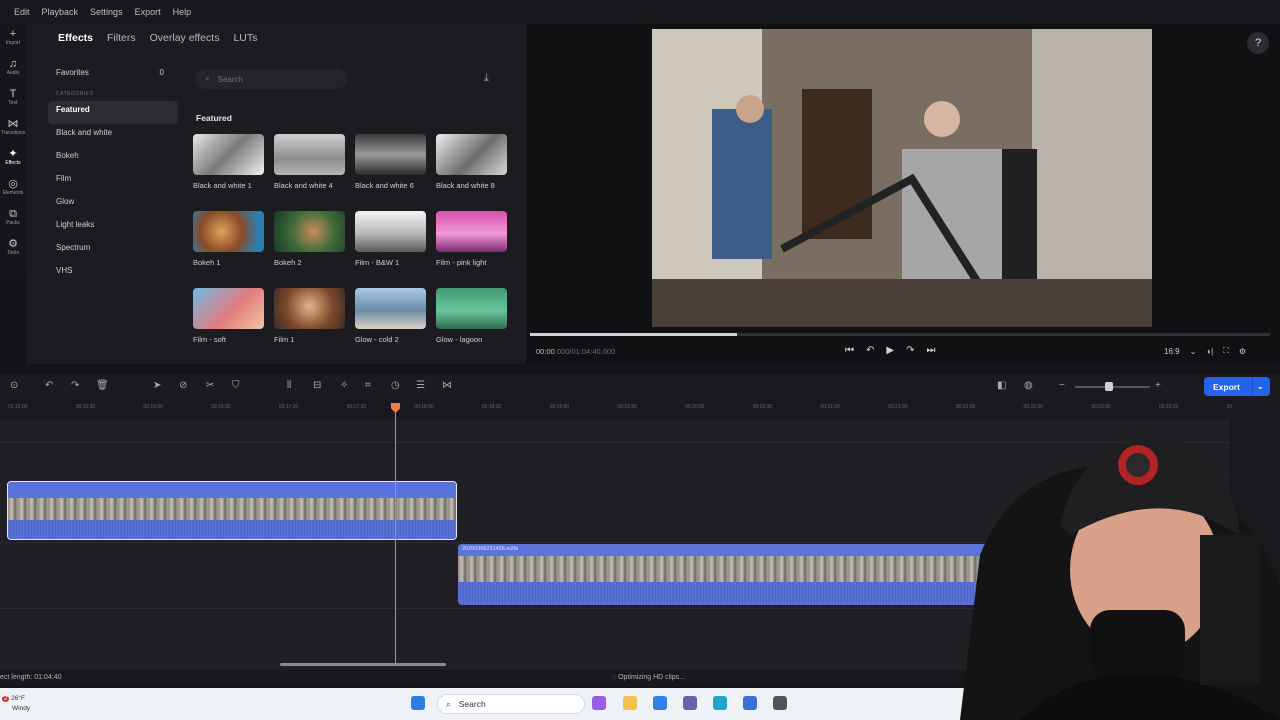 This screenshot has height=720, width=1280. What do you see at coordinates (1062, 385) in the screenshot?
I see `zoom-out-icon: −` at bounding box center [1062, 385].